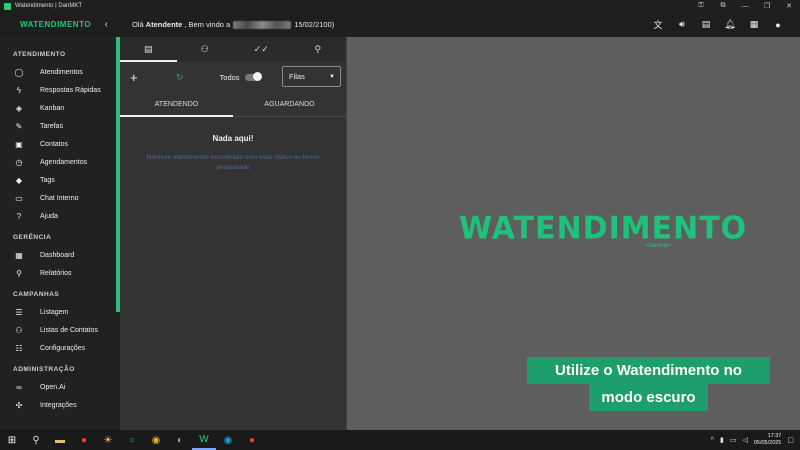  I want to click on done-all-icon: ✓✓, so click(261, 49).